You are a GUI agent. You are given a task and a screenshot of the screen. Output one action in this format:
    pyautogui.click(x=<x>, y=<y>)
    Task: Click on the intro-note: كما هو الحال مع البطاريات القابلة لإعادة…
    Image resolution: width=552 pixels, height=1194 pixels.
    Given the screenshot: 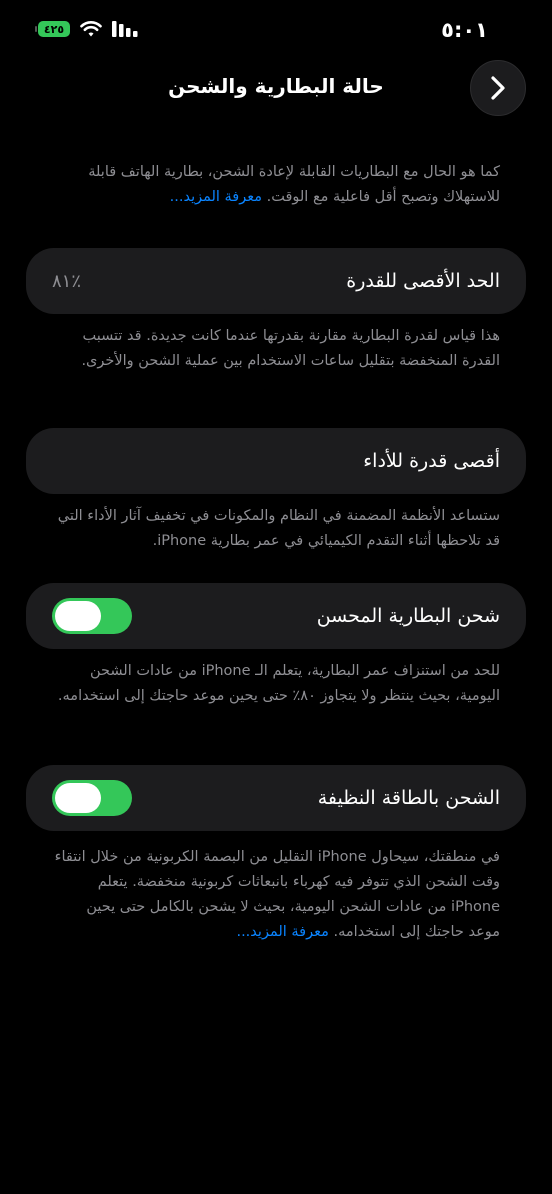 What is the action you would take?
    pyautogui.click(x=276, y=200)
    